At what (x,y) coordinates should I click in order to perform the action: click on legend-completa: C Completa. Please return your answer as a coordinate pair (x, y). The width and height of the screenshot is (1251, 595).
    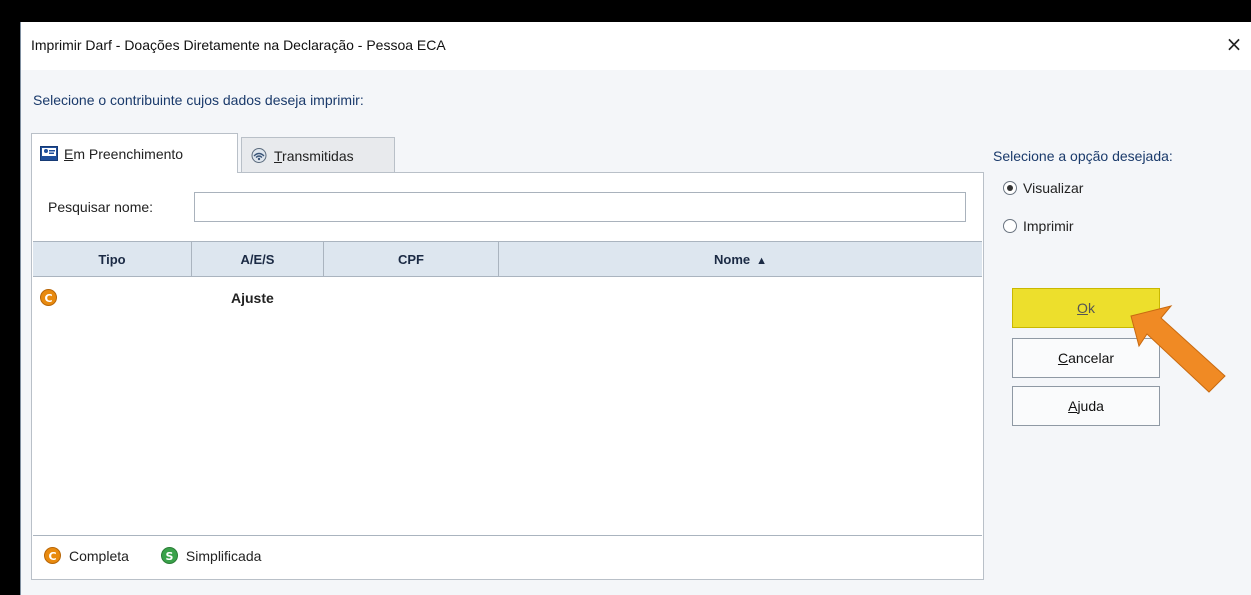
    Looking at the image, I should click on (86, 555).